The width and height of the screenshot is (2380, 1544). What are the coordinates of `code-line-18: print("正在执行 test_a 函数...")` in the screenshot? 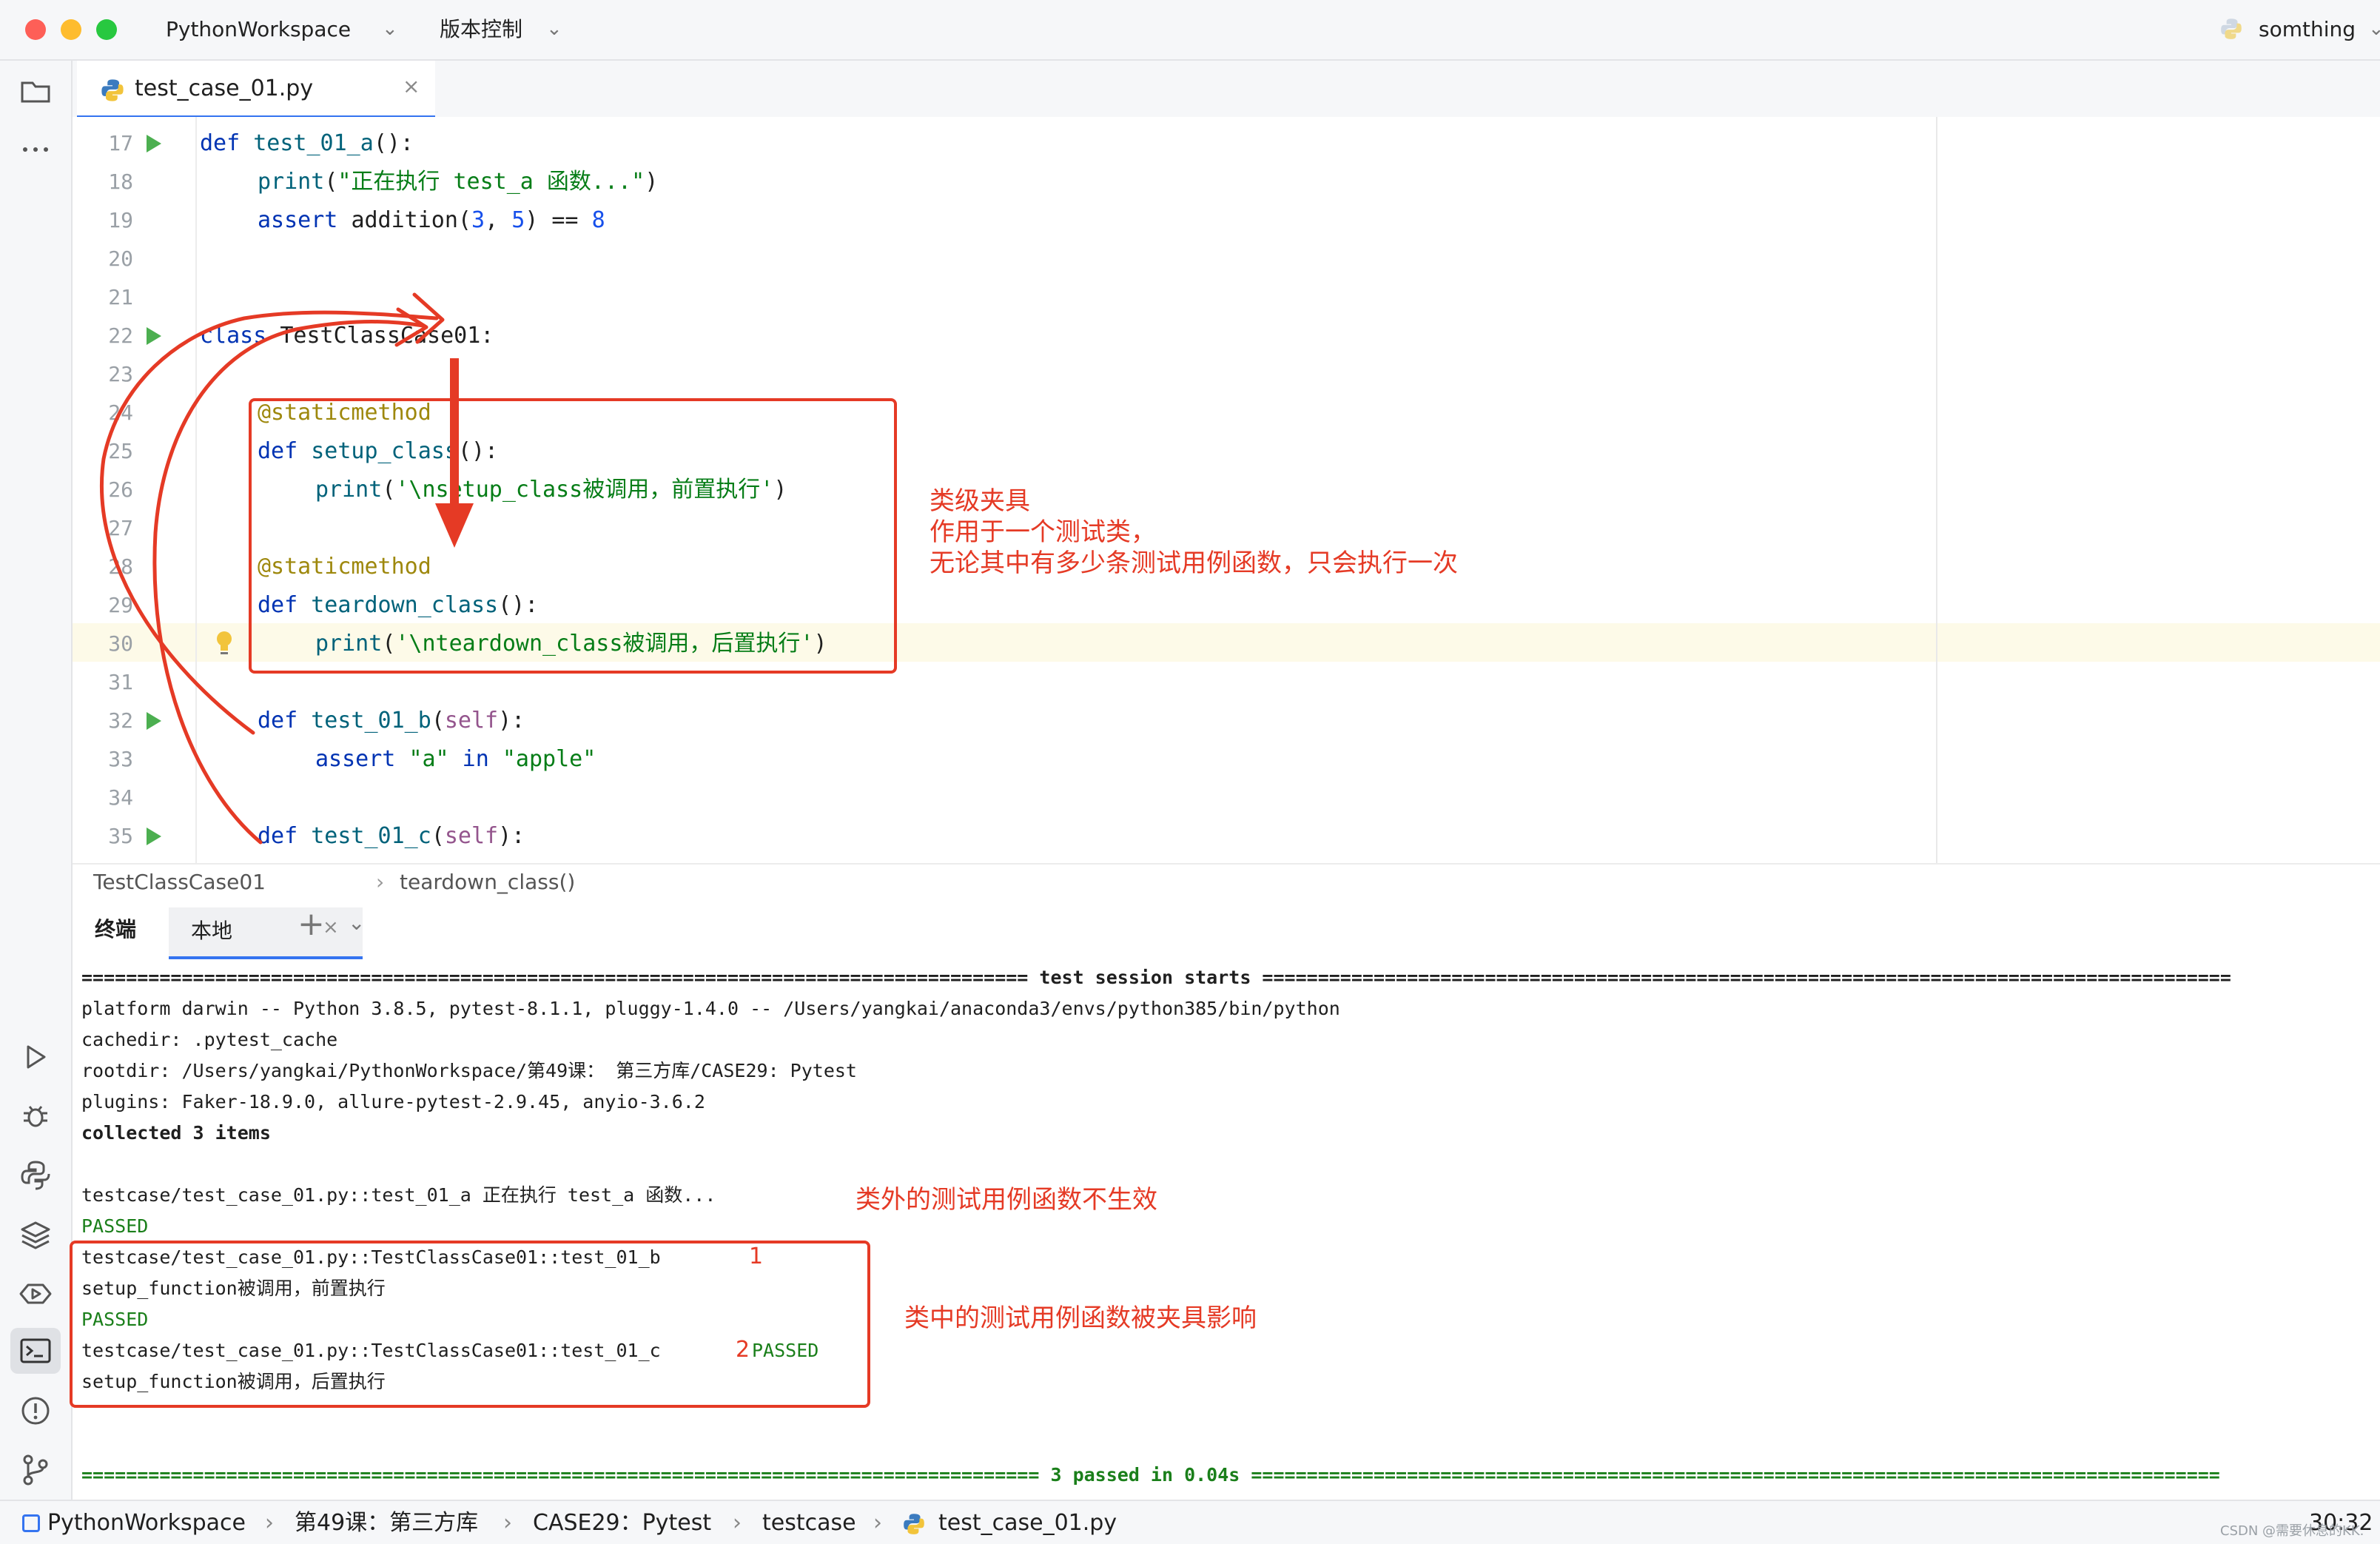 It's located at (458, 182).